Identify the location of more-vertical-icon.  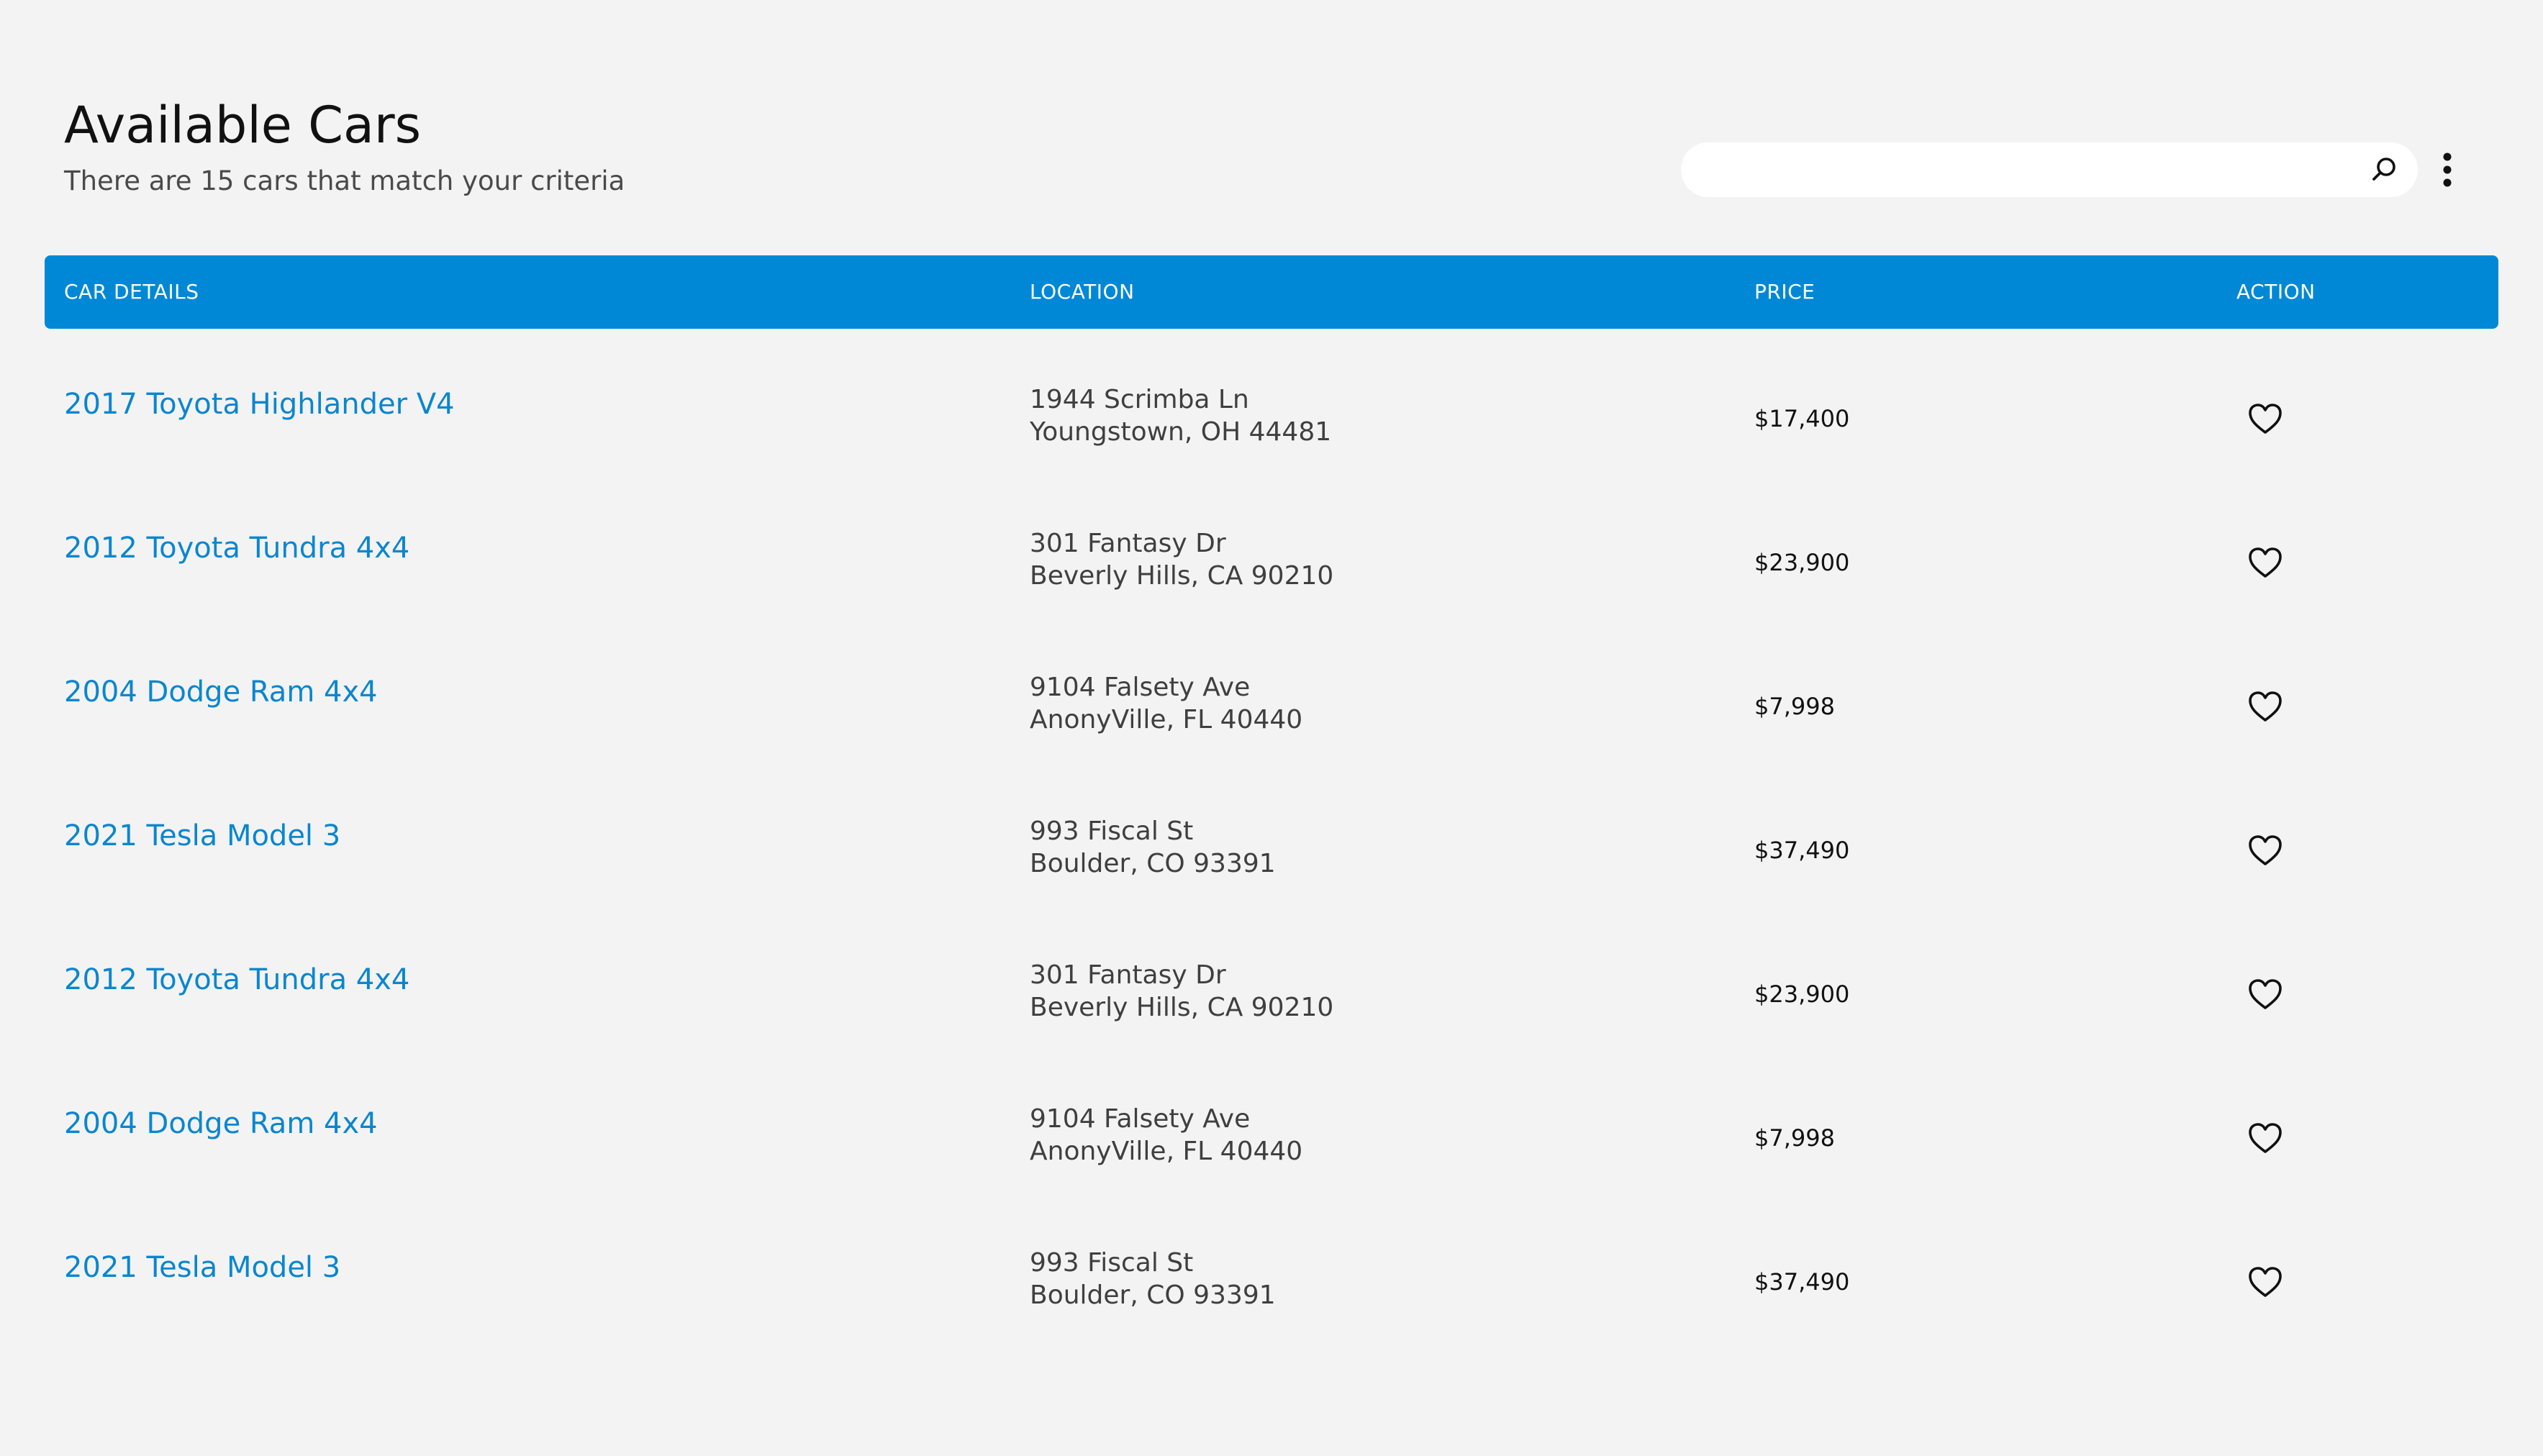
(2447, 170).